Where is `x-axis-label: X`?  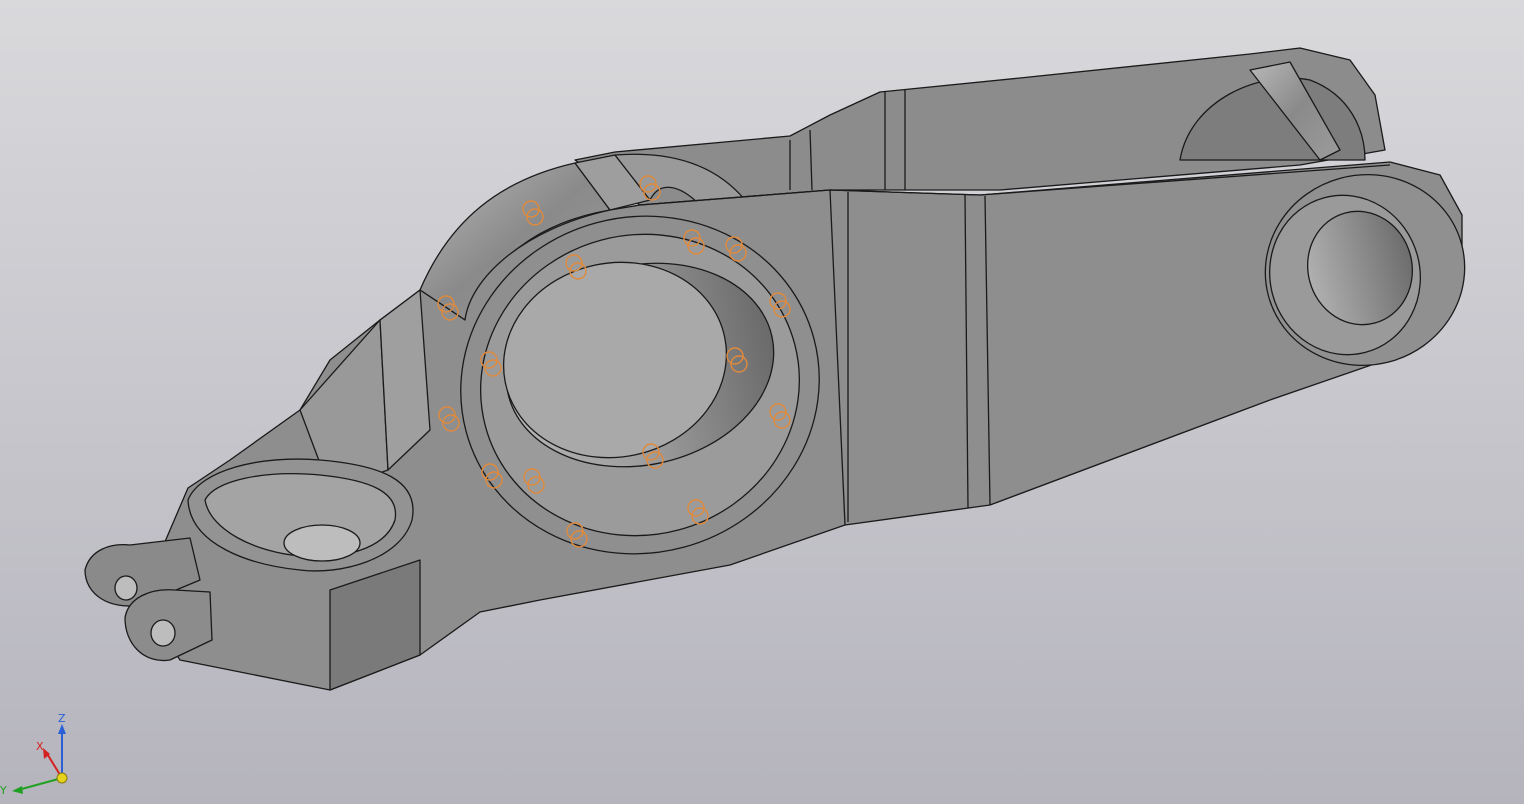 x-axis-label: X is located at coordinates (40, 746).